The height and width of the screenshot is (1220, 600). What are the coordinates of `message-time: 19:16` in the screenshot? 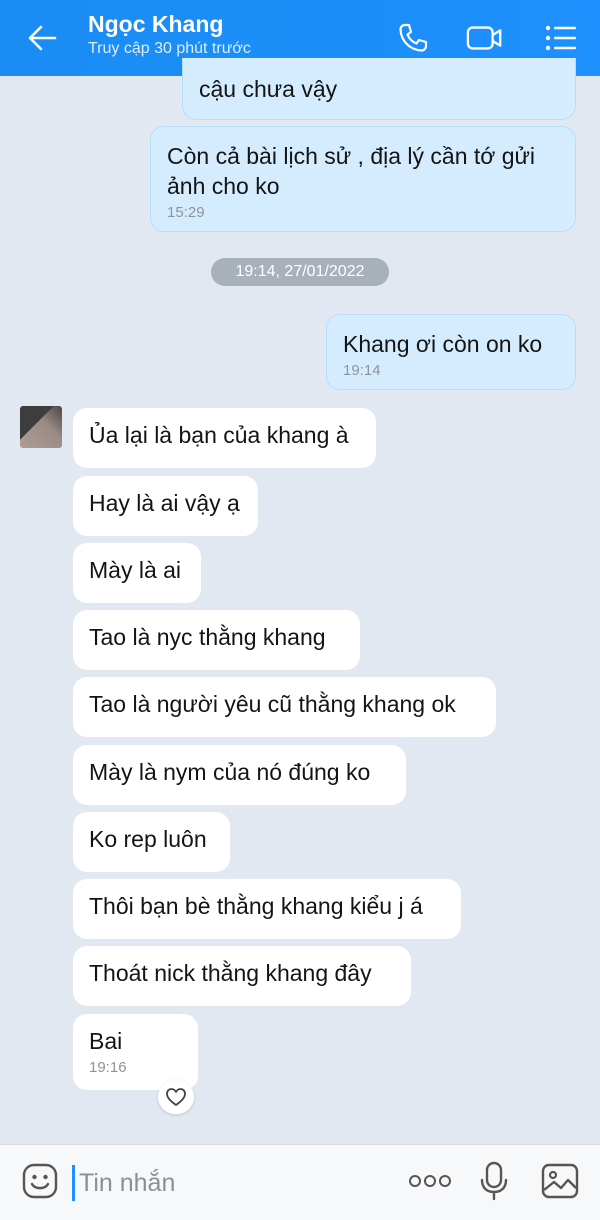 It's located at (108, 1067).